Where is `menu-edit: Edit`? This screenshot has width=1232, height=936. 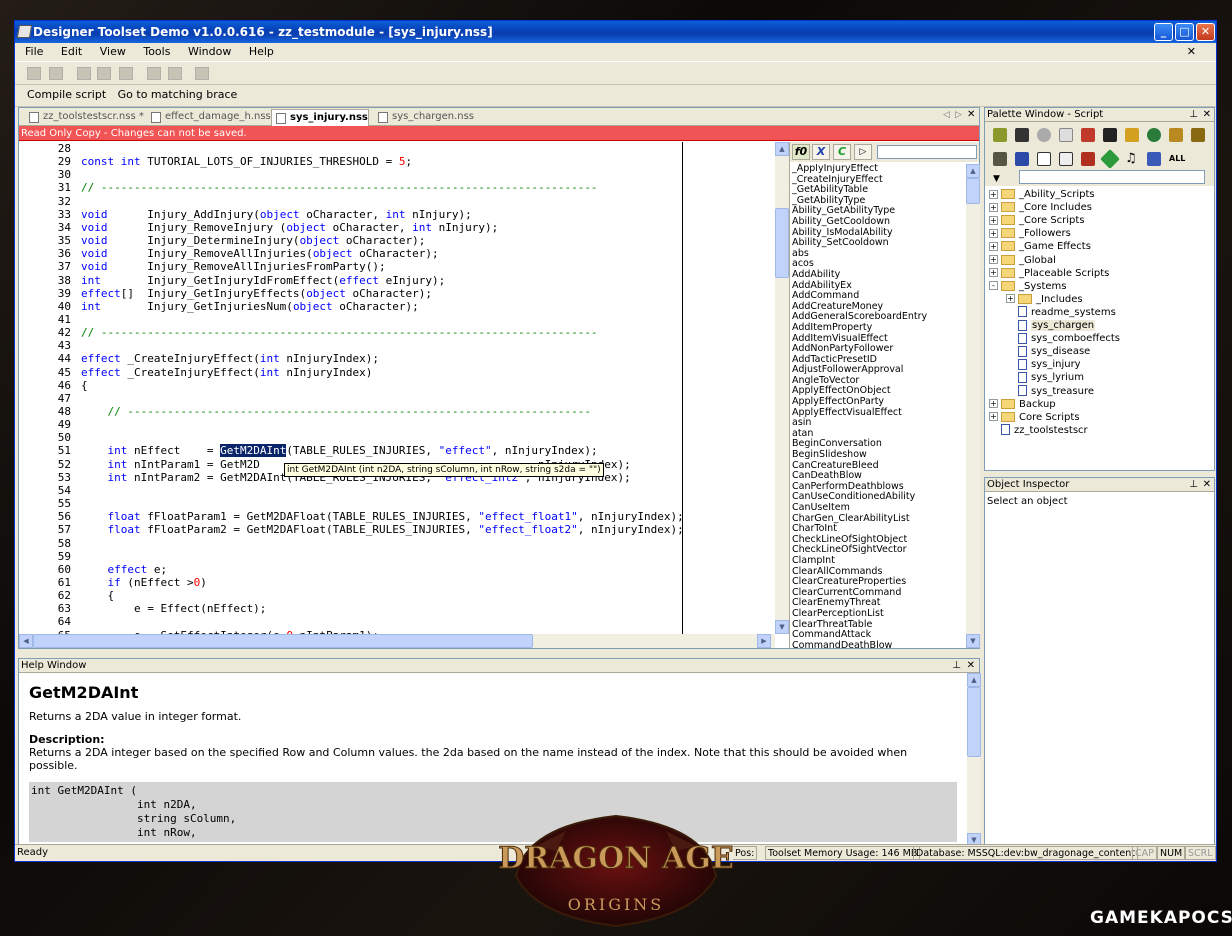 menu-edit: Edit is located at coordinates (71, 51).